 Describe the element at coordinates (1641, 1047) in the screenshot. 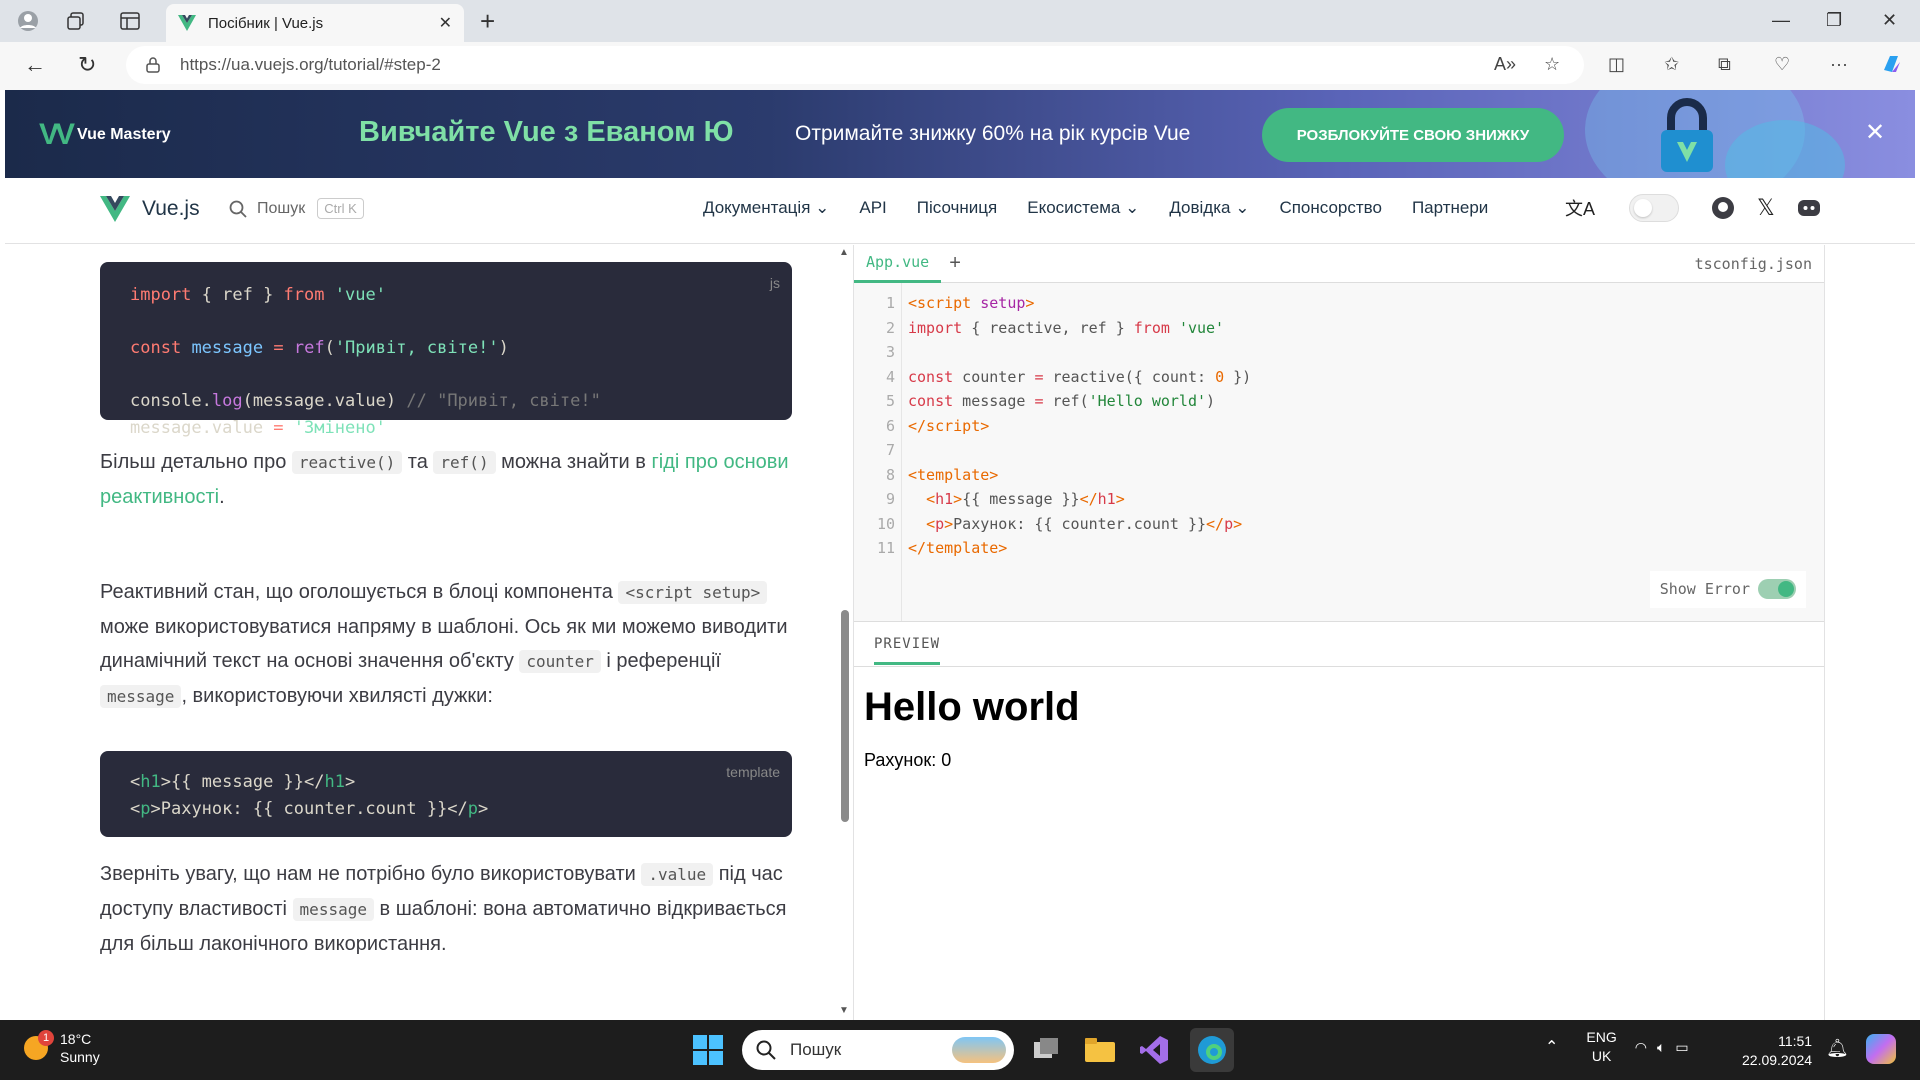

I see `wifi-icon: ◠` at that location.